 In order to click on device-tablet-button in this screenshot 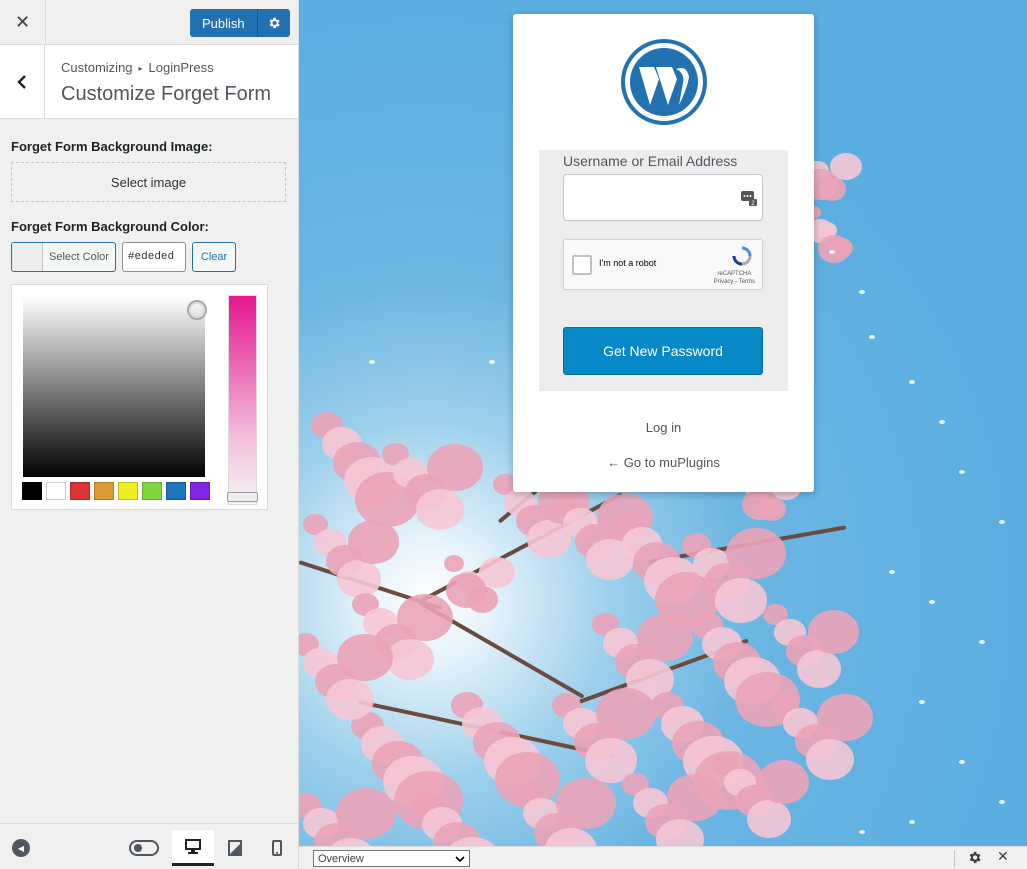, I will do `click(235, 848)`.